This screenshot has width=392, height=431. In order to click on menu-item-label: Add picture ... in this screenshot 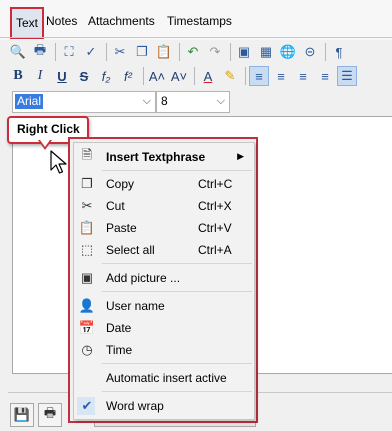, I will do `click(143, 278)`.